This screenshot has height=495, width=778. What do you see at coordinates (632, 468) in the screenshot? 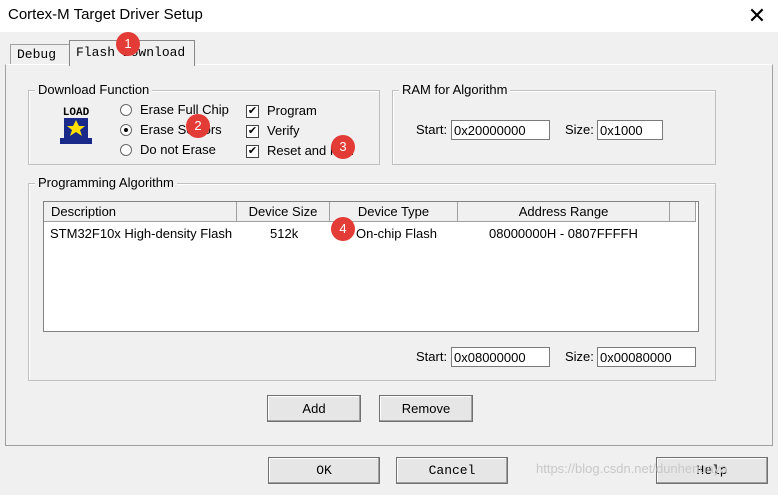
I see `watermark-text: https://blog.csdn.net/dunhenuaya` at bounding box center [632, 468].